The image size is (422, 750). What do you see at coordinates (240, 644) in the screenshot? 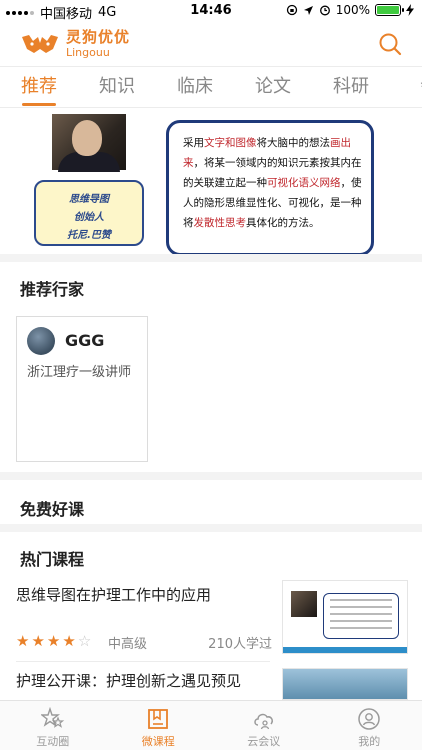
I see `course-learners: 210人学过` at bounding box center [240, 644].